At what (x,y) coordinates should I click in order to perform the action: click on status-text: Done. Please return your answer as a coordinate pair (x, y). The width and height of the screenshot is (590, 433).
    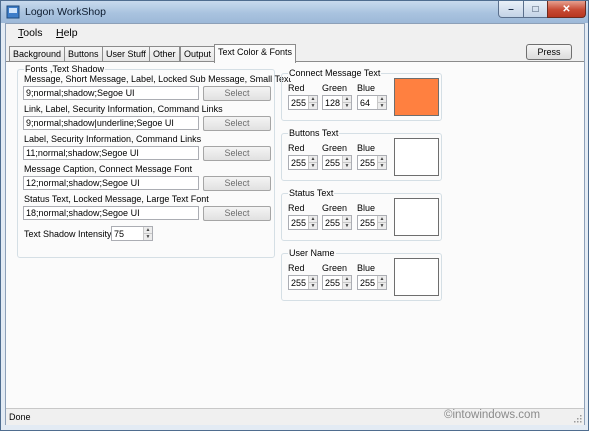
    Looking at the image, I should click on (20, 417).